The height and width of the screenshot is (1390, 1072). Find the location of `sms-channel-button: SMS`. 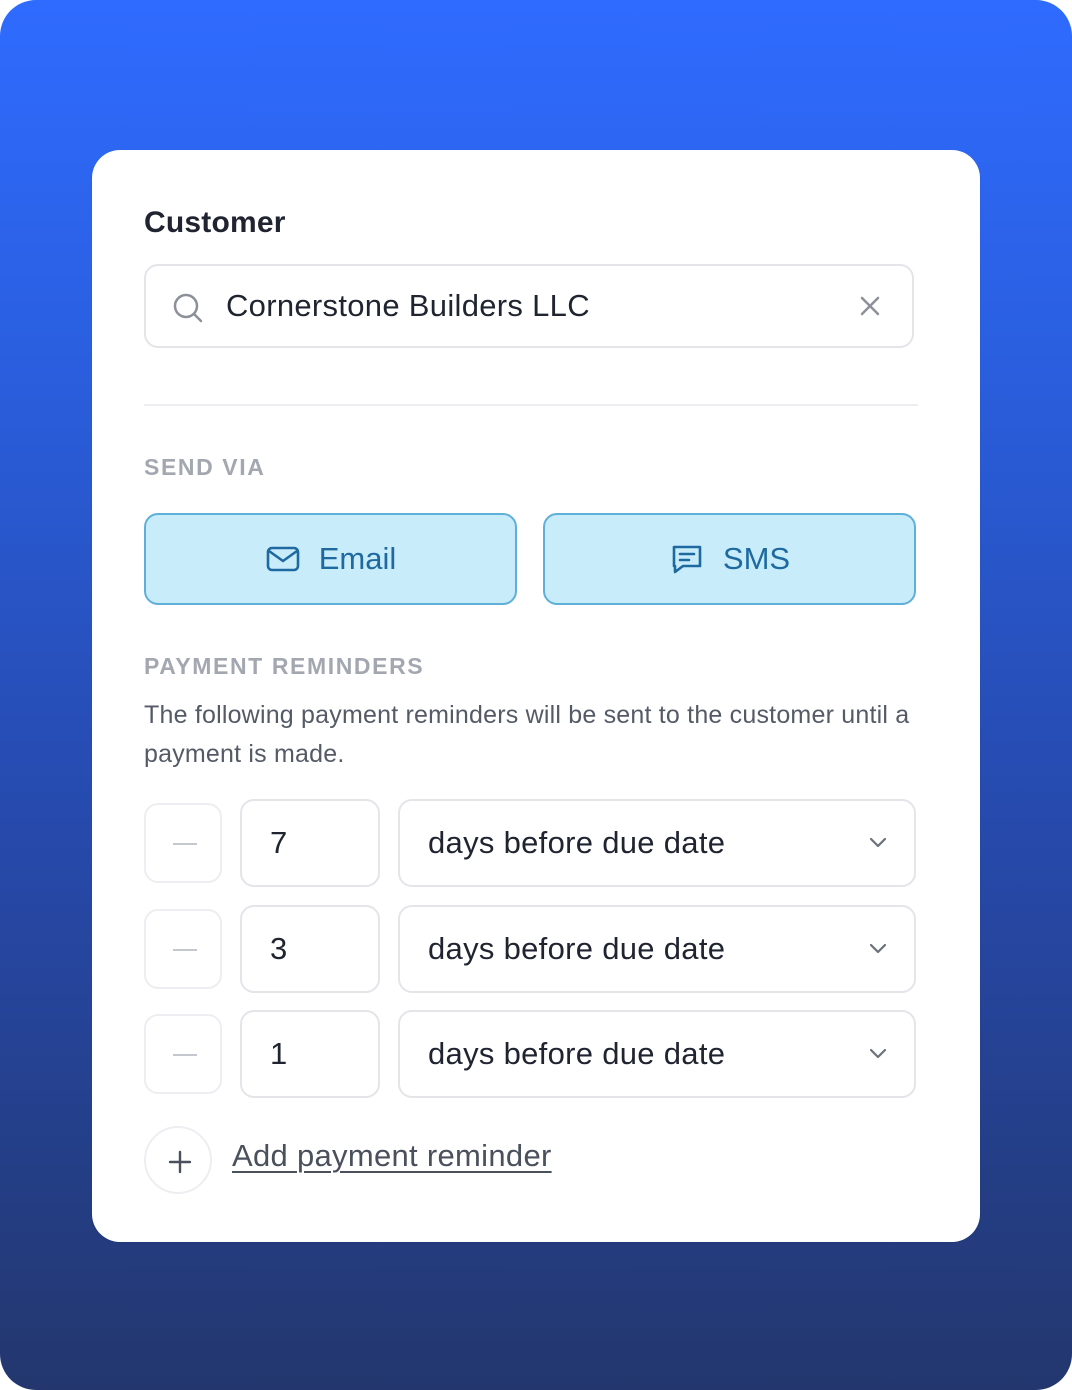

sms-channel-button: SMS is located at coordinates (729, 559).